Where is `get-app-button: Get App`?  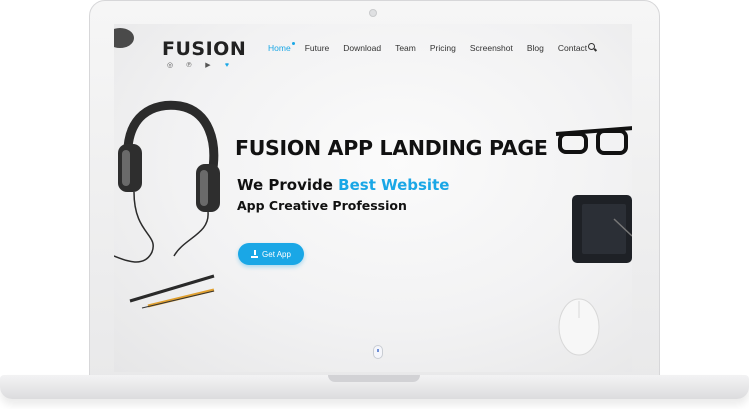
get-app-button: Get App is located at coordinates (271, 254).